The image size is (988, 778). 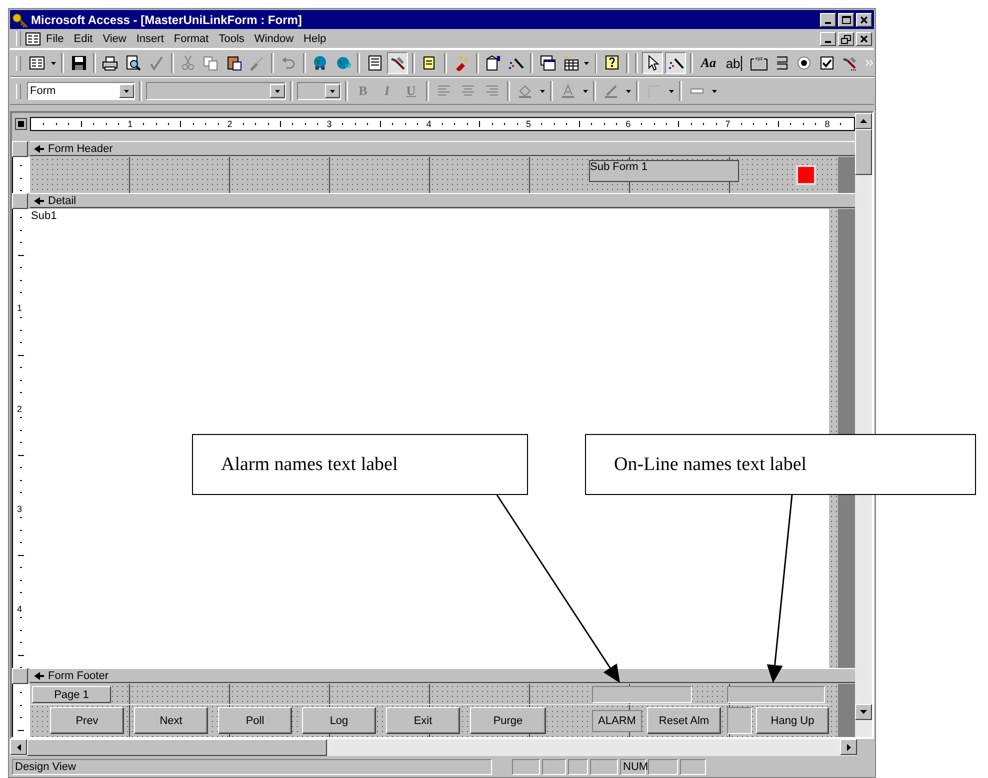 I want to click on empty-control, so click(x=739, y=720).